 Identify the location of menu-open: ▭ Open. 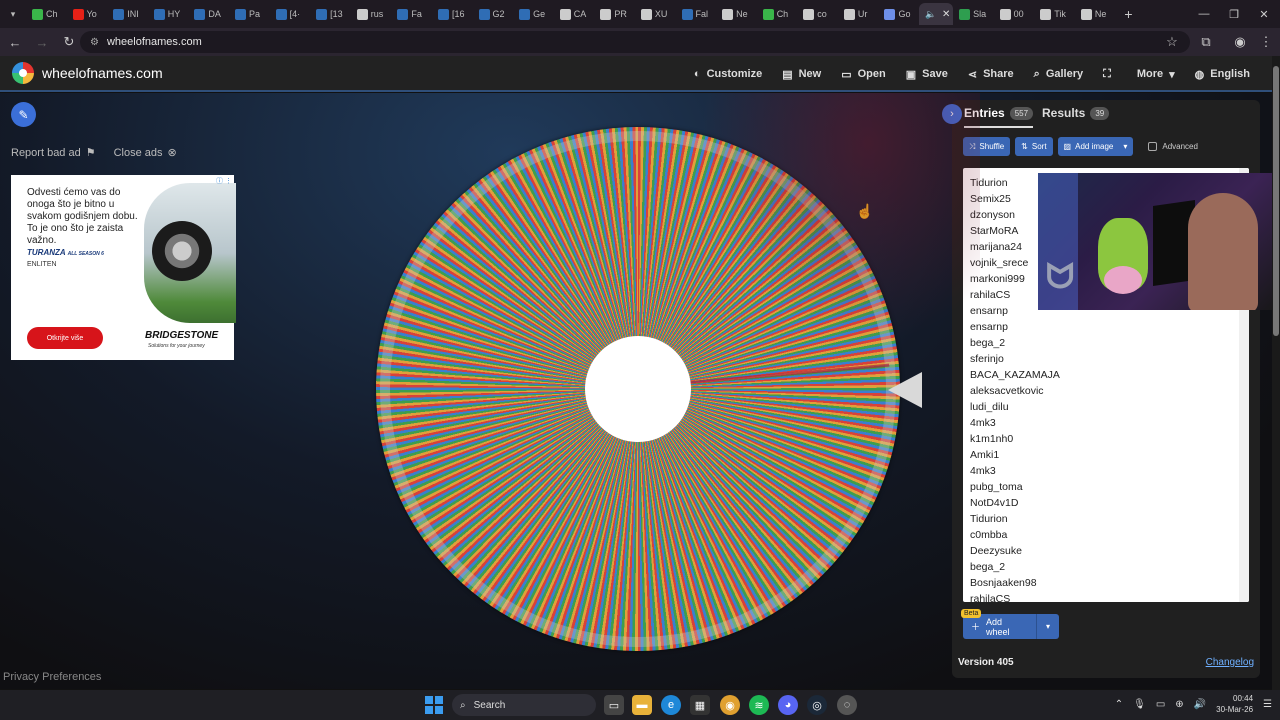
(863, 74).